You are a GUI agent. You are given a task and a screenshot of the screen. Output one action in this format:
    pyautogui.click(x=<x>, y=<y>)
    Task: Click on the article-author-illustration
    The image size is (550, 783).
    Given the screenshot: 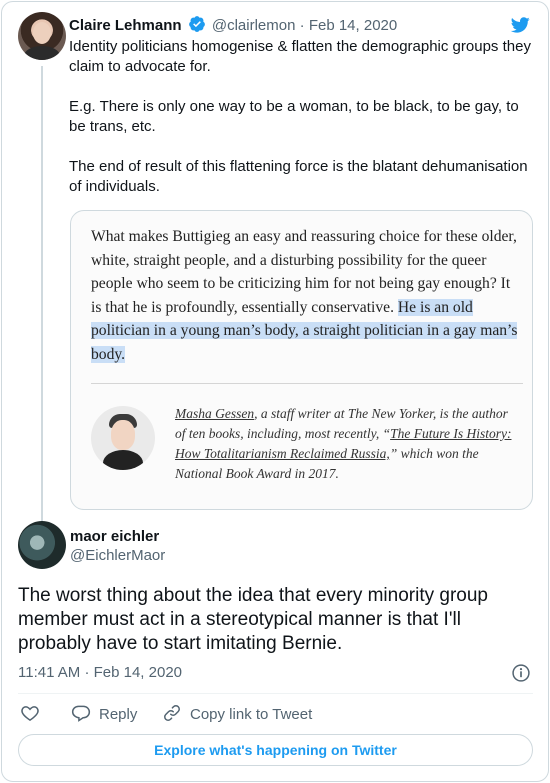 What is the action you would take?
    pyautogui.click(x=123, y=438)
    